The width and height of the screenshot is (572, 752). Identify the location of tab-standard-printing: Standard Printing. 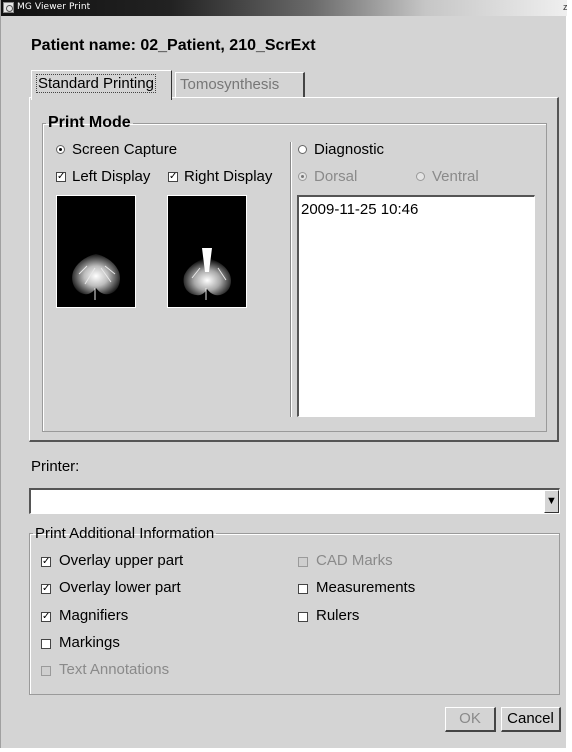
(101, 85).